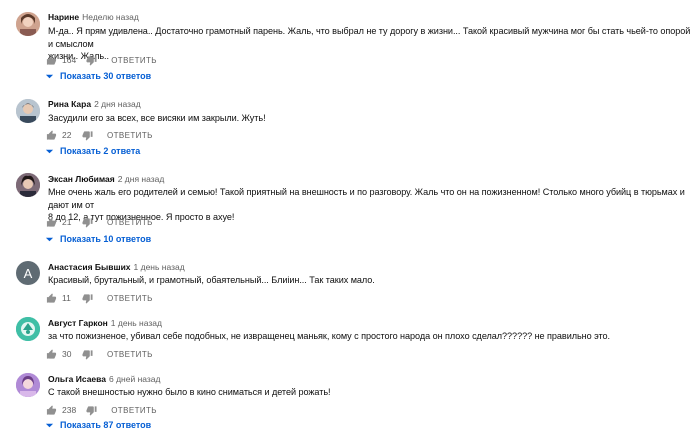  What do you see at coordinates (110, 17) in the screenshot?
I see `comment-time: Неделю назад` at bounding box center [110, 17].